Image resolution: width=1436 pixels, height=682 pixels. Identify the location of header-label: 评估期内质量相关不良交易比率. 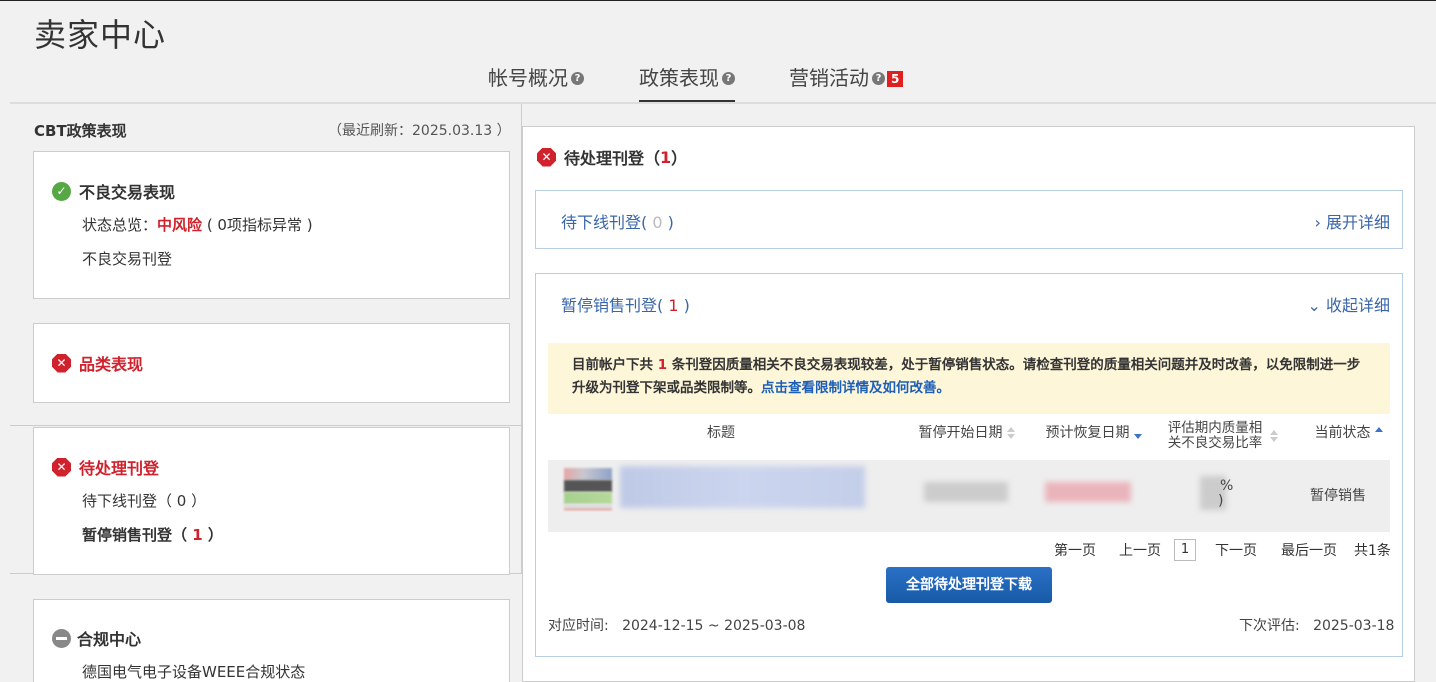
(1215, 435).